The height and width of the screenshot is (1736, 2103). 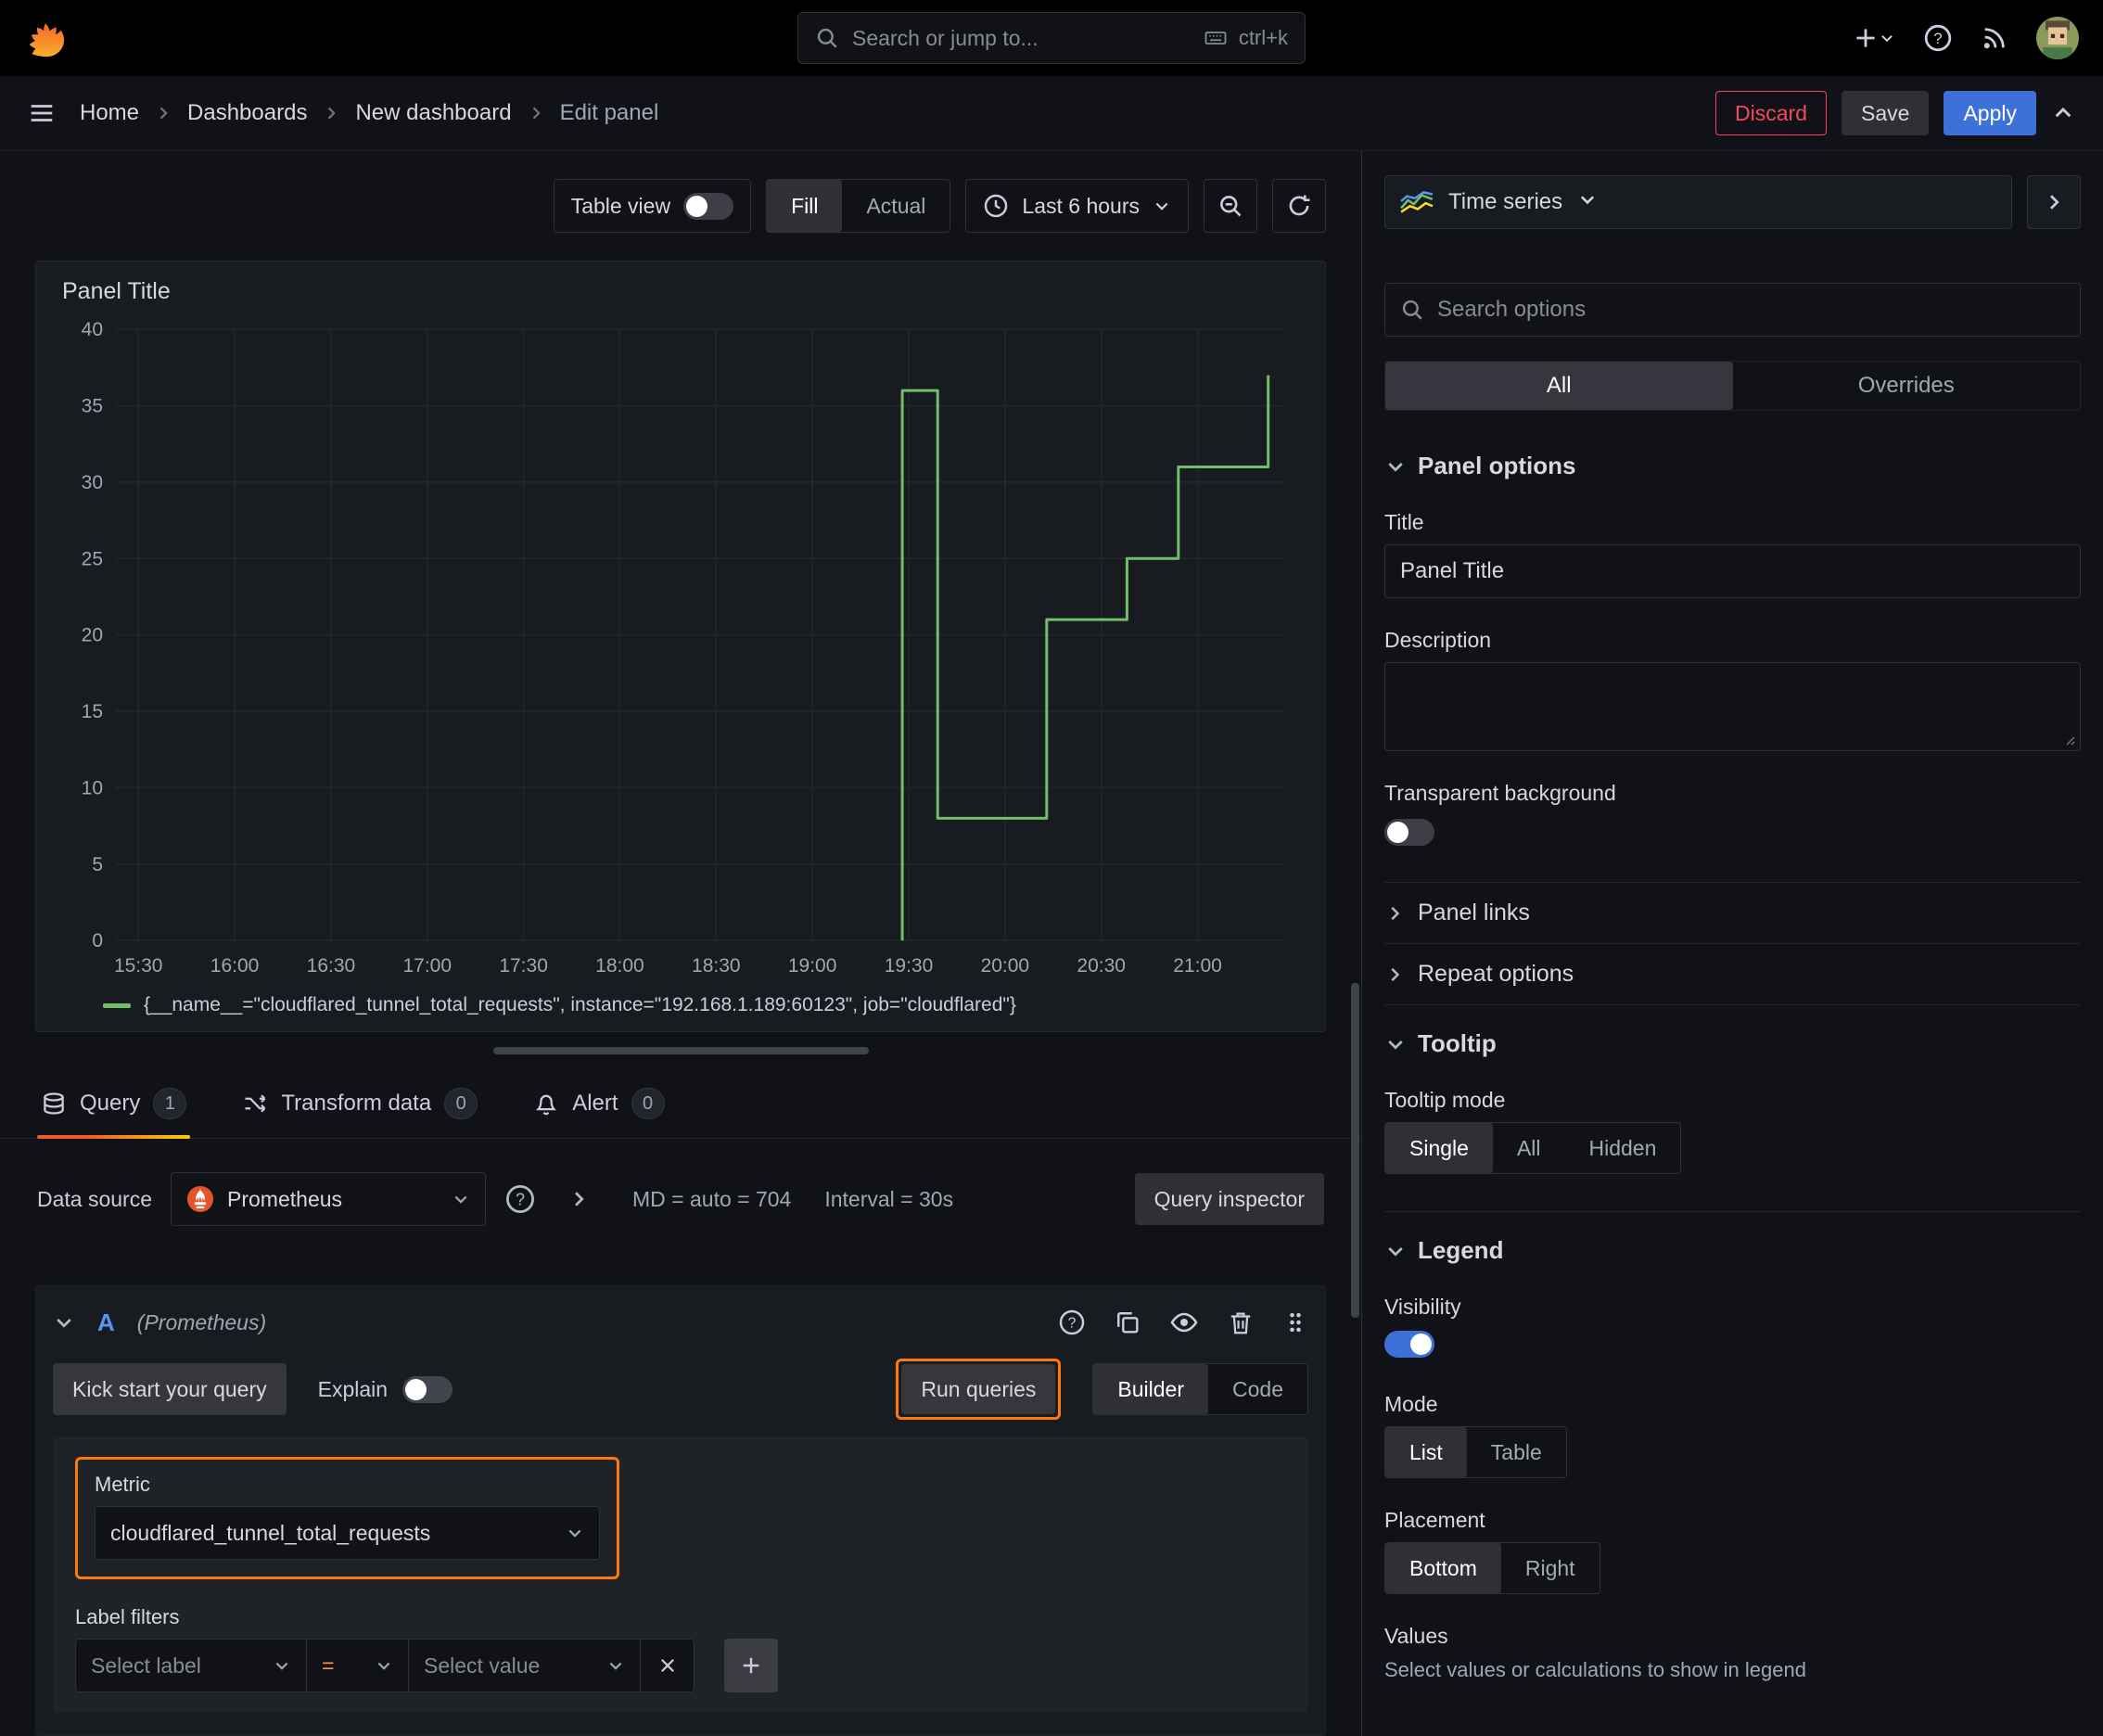 What do you see at coordinates (2057, 38) in the screenshot?
I see `user-avatar` at bounding box center [2057, 38].